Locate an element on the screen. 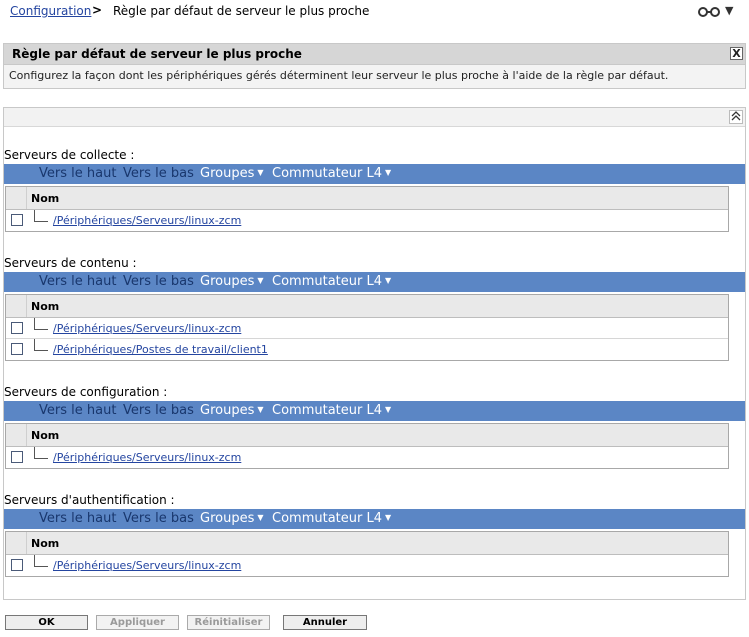 The image size is (749, 637). apply-button: Appliquer is located at coordinates (137, 622).